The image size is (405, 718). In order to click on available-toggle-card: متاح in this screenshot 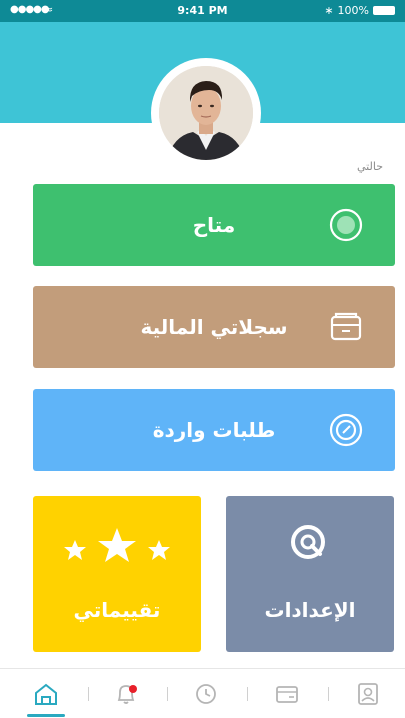, I will do `click(214, 225)`.